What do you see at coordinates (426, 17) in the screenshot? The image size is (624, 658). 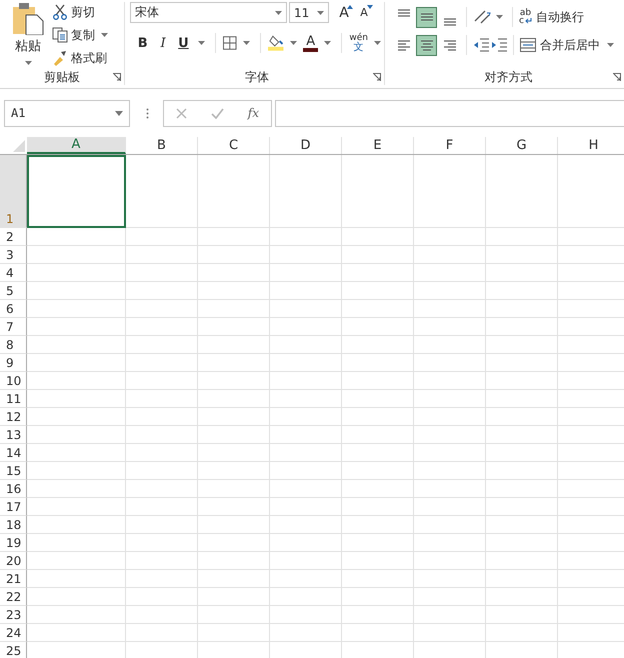 I see `vertical-align-button` at bounding box center [426, 17].